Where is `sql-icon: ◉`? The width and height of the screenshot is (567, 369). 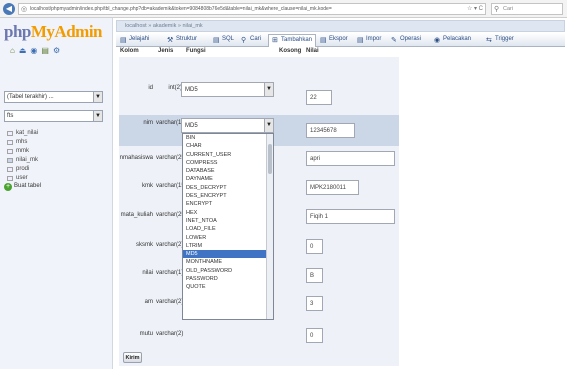 sql-icon: ◉ is located at coordinates (33, 50).